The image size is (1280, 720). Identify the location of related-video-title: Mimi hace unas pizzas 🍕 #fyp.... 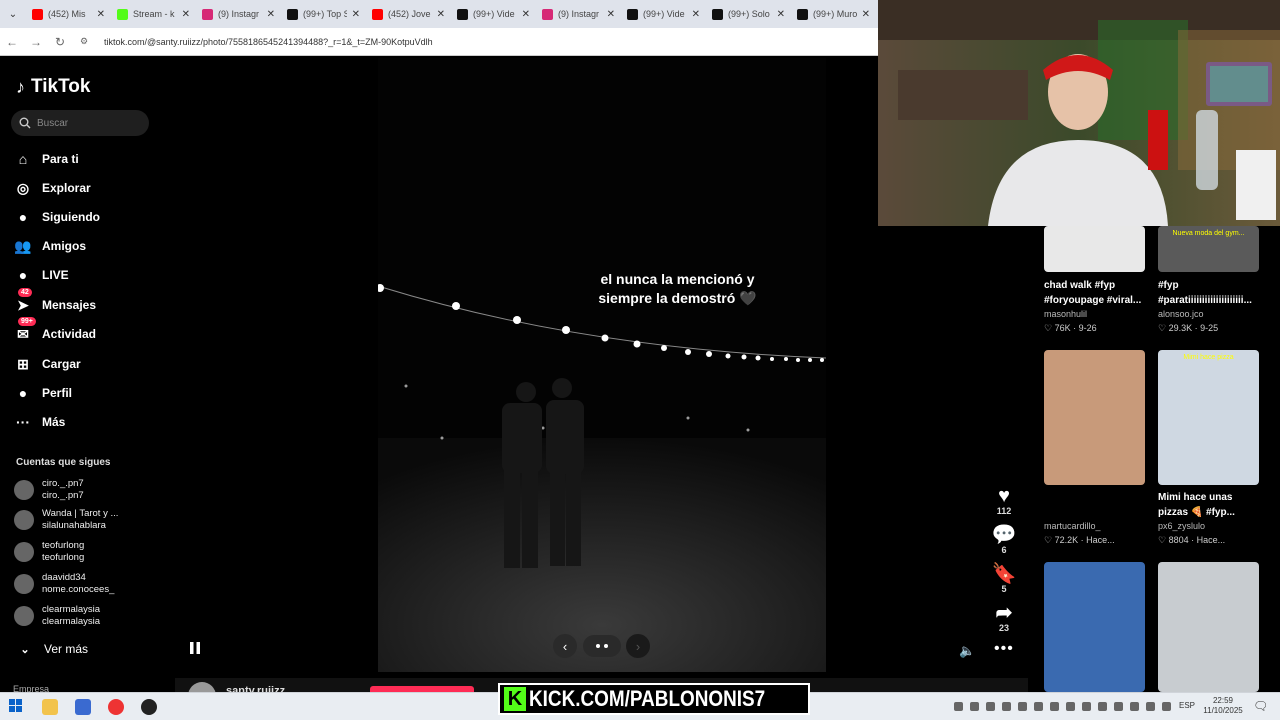
(1210, 505).